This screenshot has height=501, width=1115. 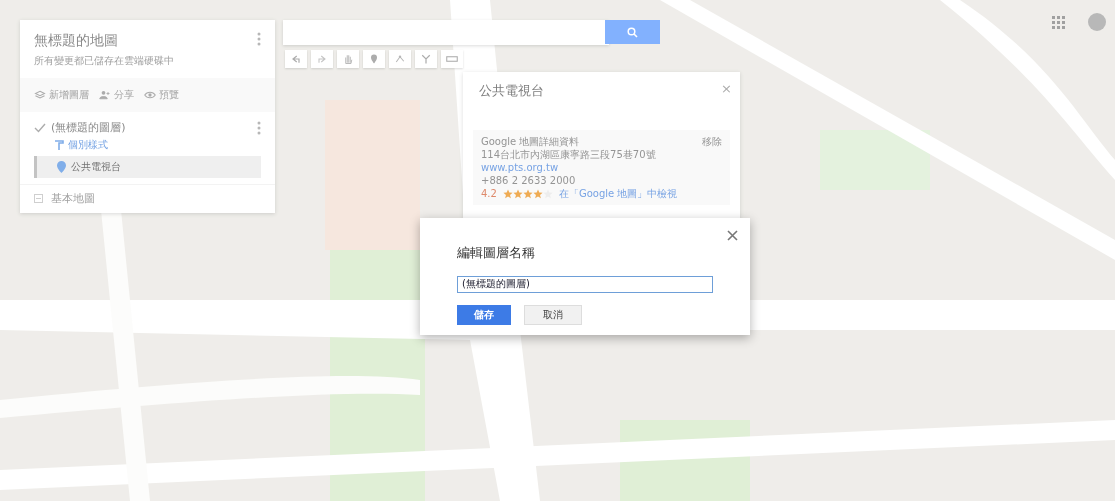 I want to click on undo-icon, so click(x=296, y=59).